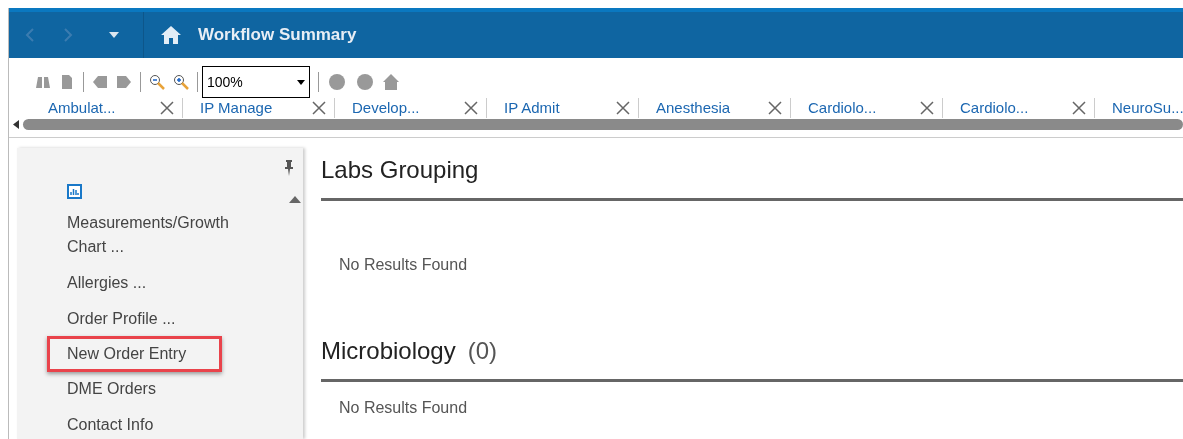 The image size is (1183, 439). I want to click on tab: IP Manage, so click(266, 108).